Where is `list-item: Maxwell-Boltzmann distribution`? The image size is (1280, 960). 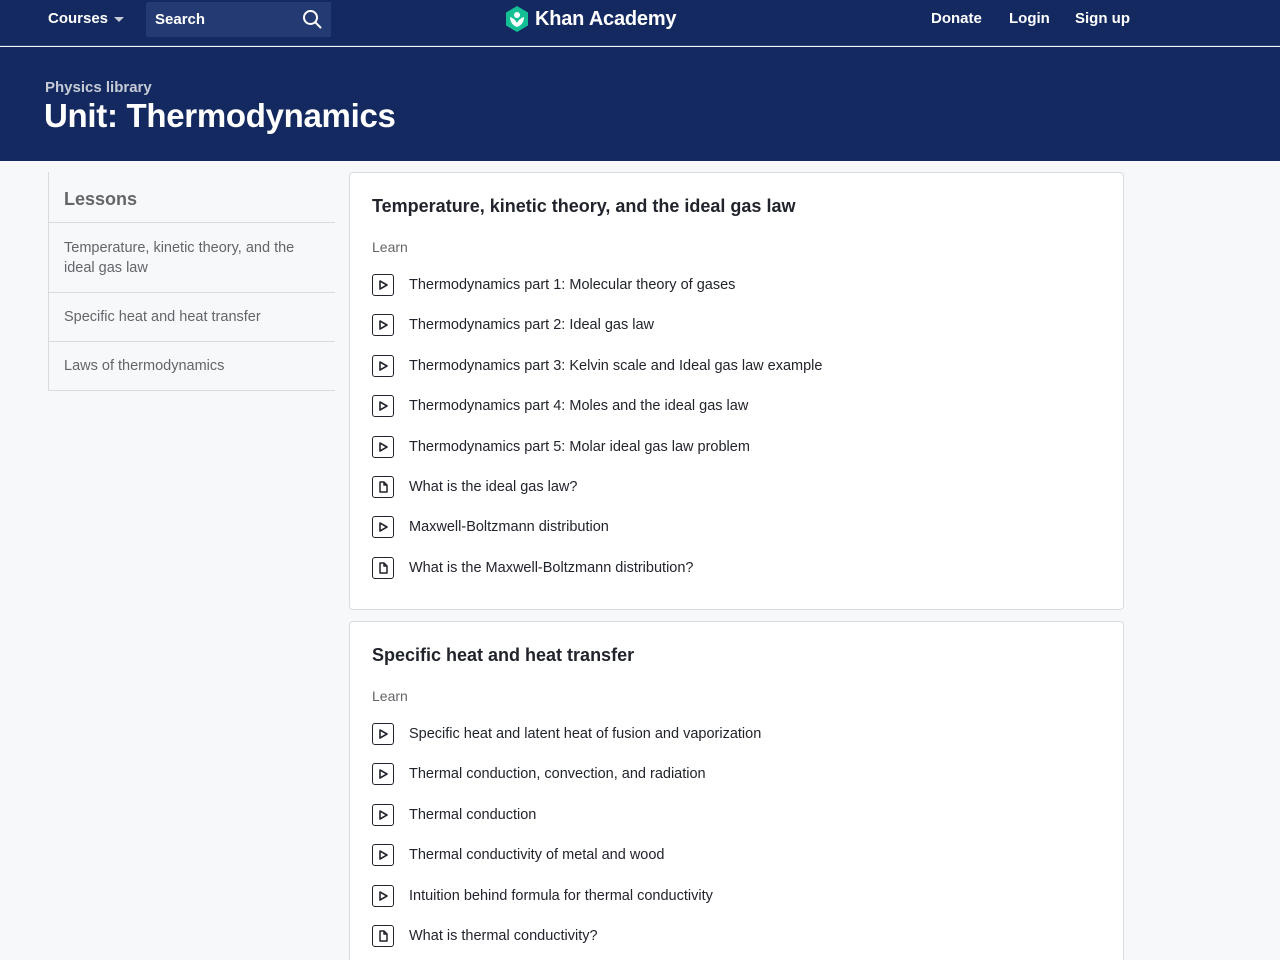 list-item: Maxwell-Boltzmann distribution is located at coordinates (490, 527).